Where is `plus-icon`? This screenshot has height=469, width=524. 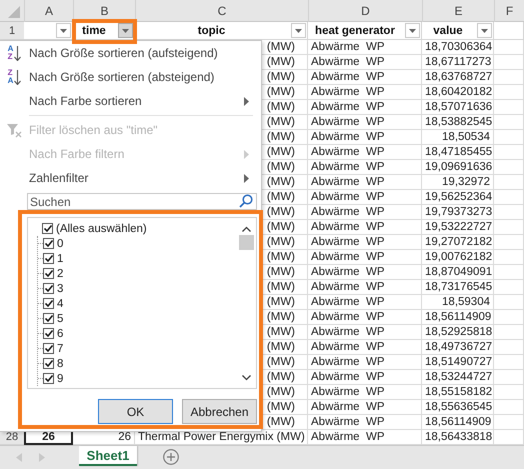 plus-icon is located at coordinates (171, 457).